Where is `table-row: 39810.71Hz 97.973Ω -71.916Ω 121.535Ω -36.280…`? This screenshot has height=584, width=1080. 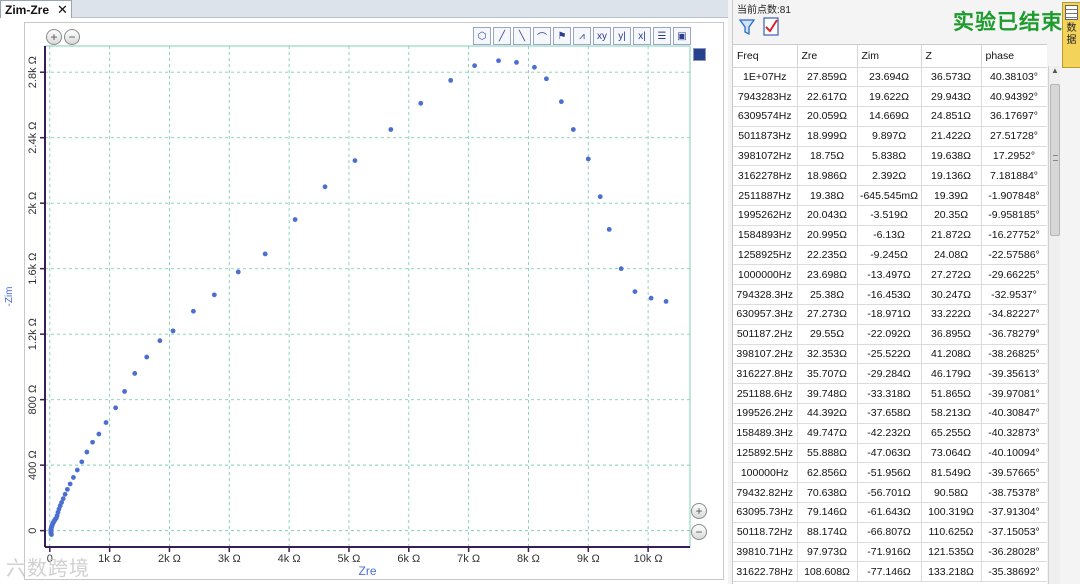
table-row: 39810.71Hz 97.973Ω -71.916Ω 121.535Ω -36.280… is located at coordinates (890, 552).